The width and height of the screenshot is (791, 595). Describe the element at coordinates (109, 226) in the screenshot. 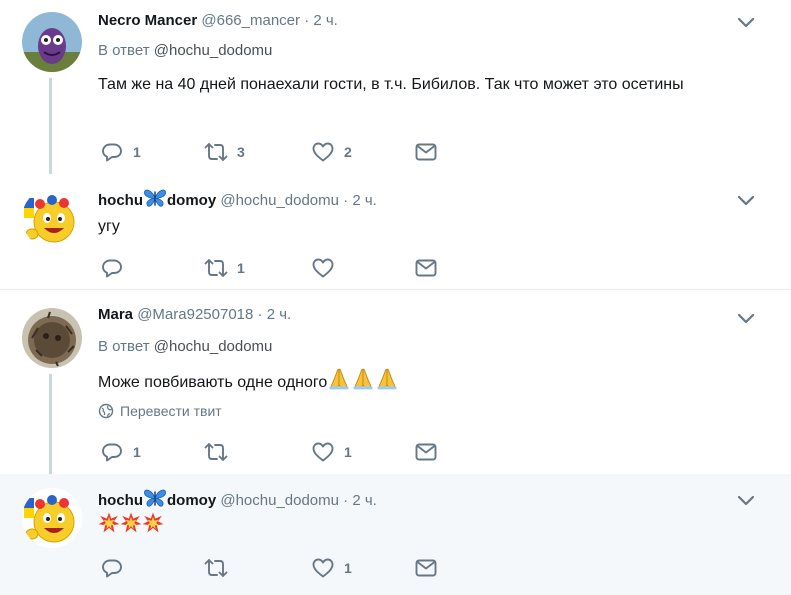

I see `tweet-text: угу` at that location.